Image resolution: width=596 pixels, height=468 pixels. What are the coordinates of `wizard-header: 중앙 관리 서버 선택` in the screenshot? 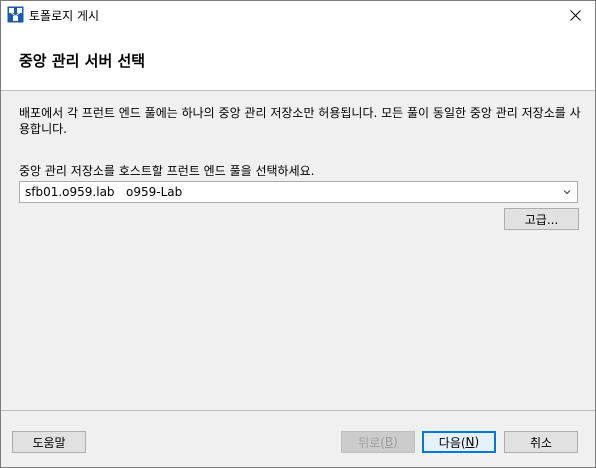 It's located at (298, 60).